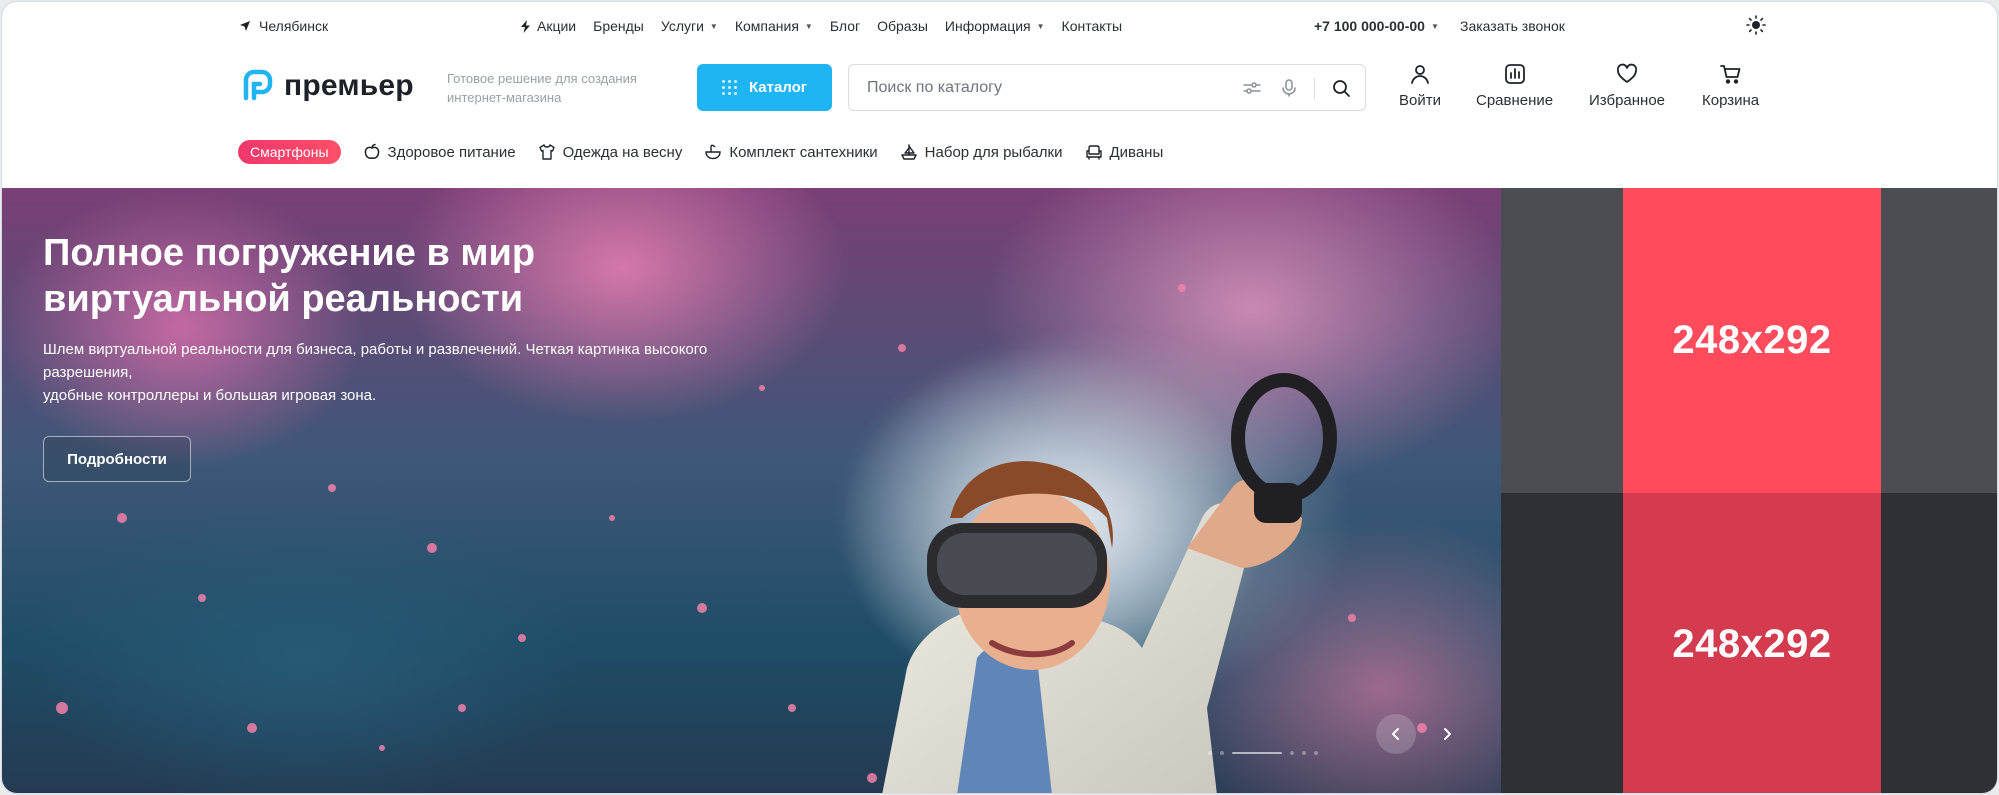  I want to click on category-plumbing-set: Комплект сантехники, so click(791, 152).